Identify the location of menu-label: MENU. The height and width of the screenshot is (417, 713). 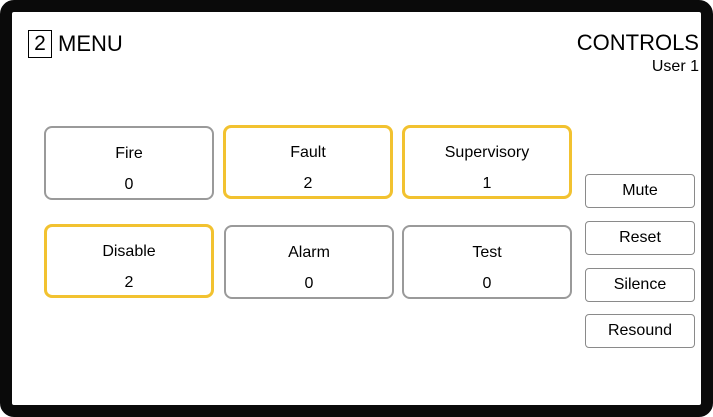
(90, 44).